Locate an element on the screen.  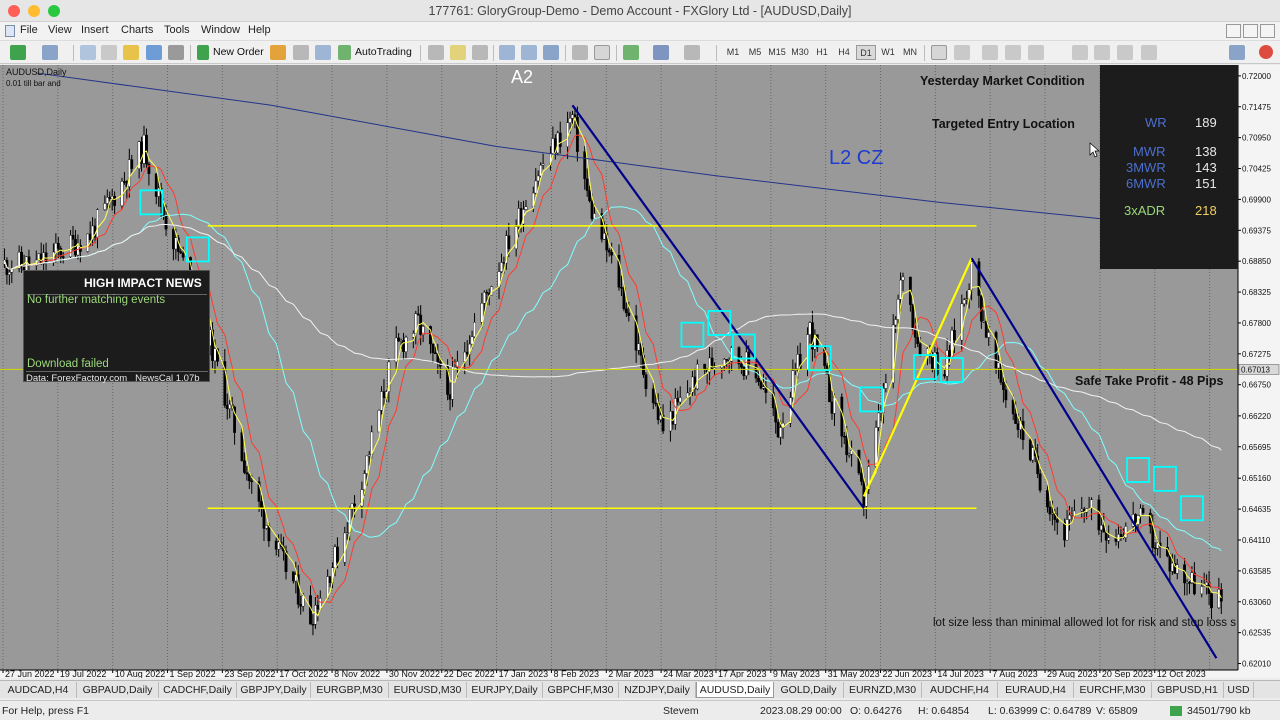
profiles-icon is located at coordinates (50, 52).